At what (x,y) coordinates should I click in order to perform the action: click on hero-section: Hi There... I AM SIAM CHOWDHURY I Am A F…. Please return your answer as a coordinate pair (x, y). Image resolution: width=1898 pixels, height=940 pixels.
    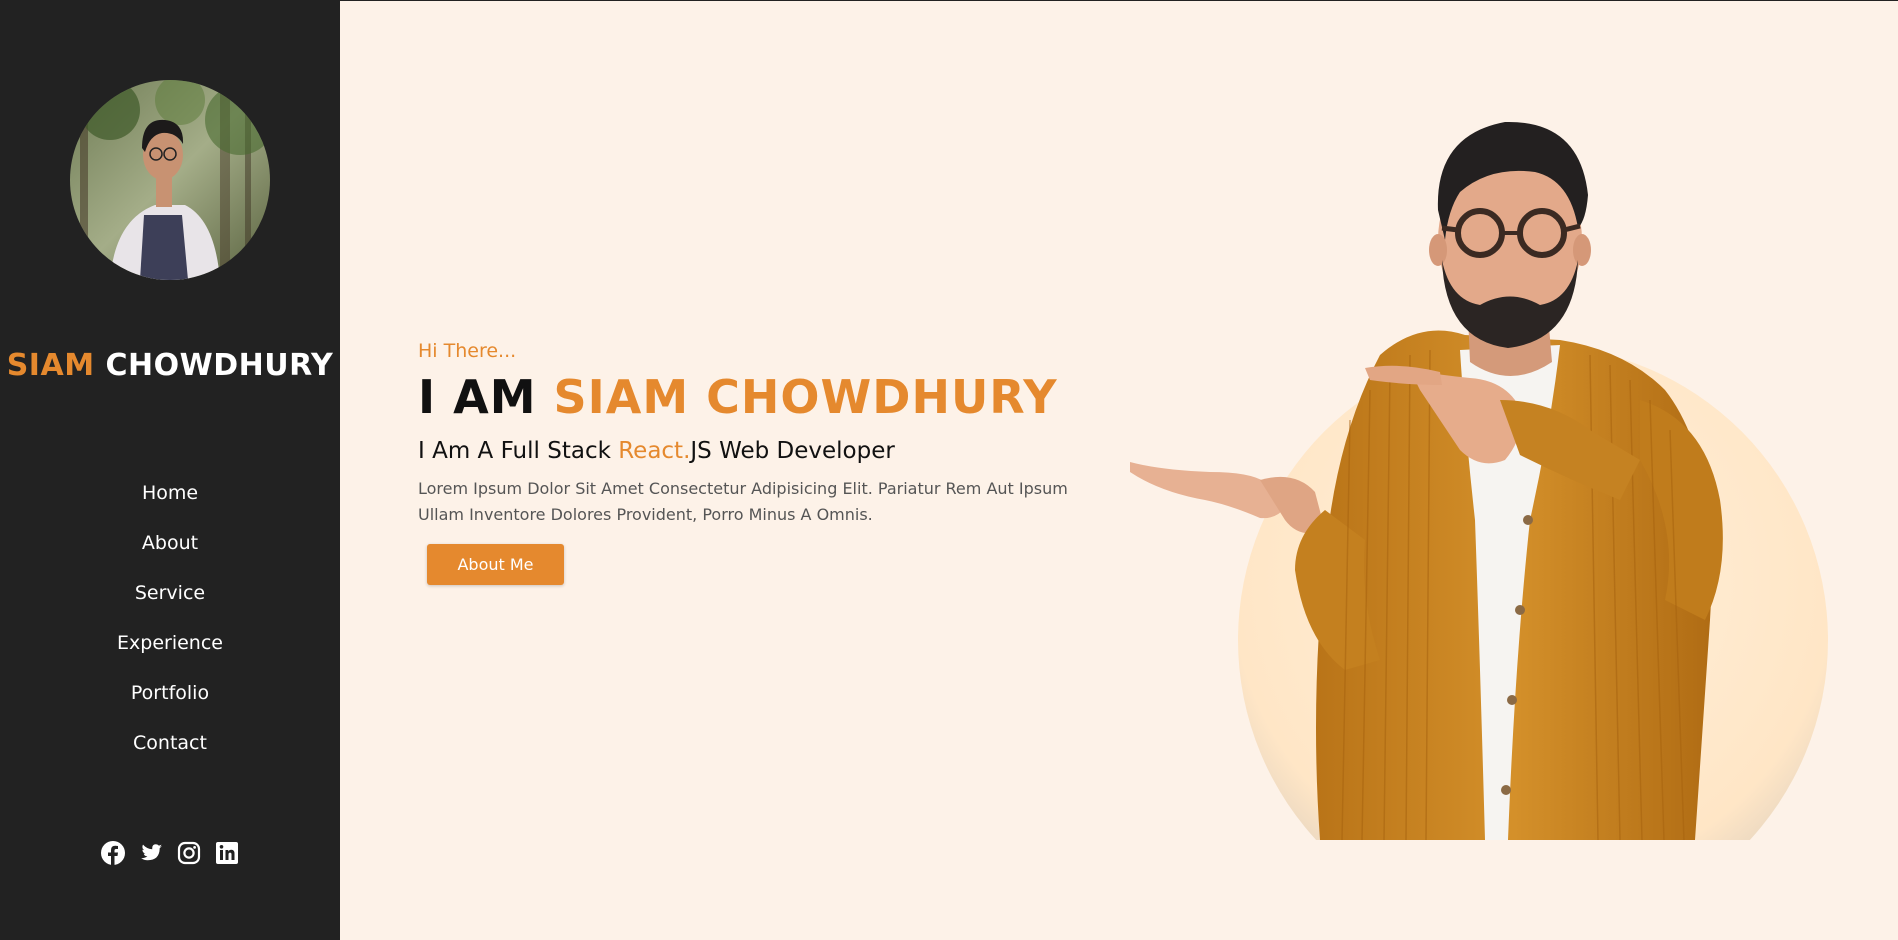
    Looking at the image, I should click on (778, 462).